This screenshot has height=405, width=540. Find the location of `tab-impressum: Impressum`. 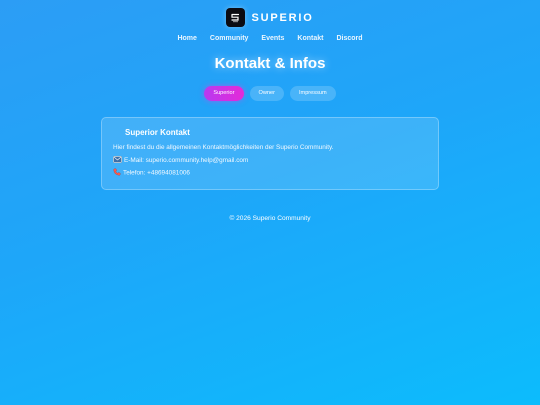

tab-impressum: Impressum is located at coordinates (312, 93).